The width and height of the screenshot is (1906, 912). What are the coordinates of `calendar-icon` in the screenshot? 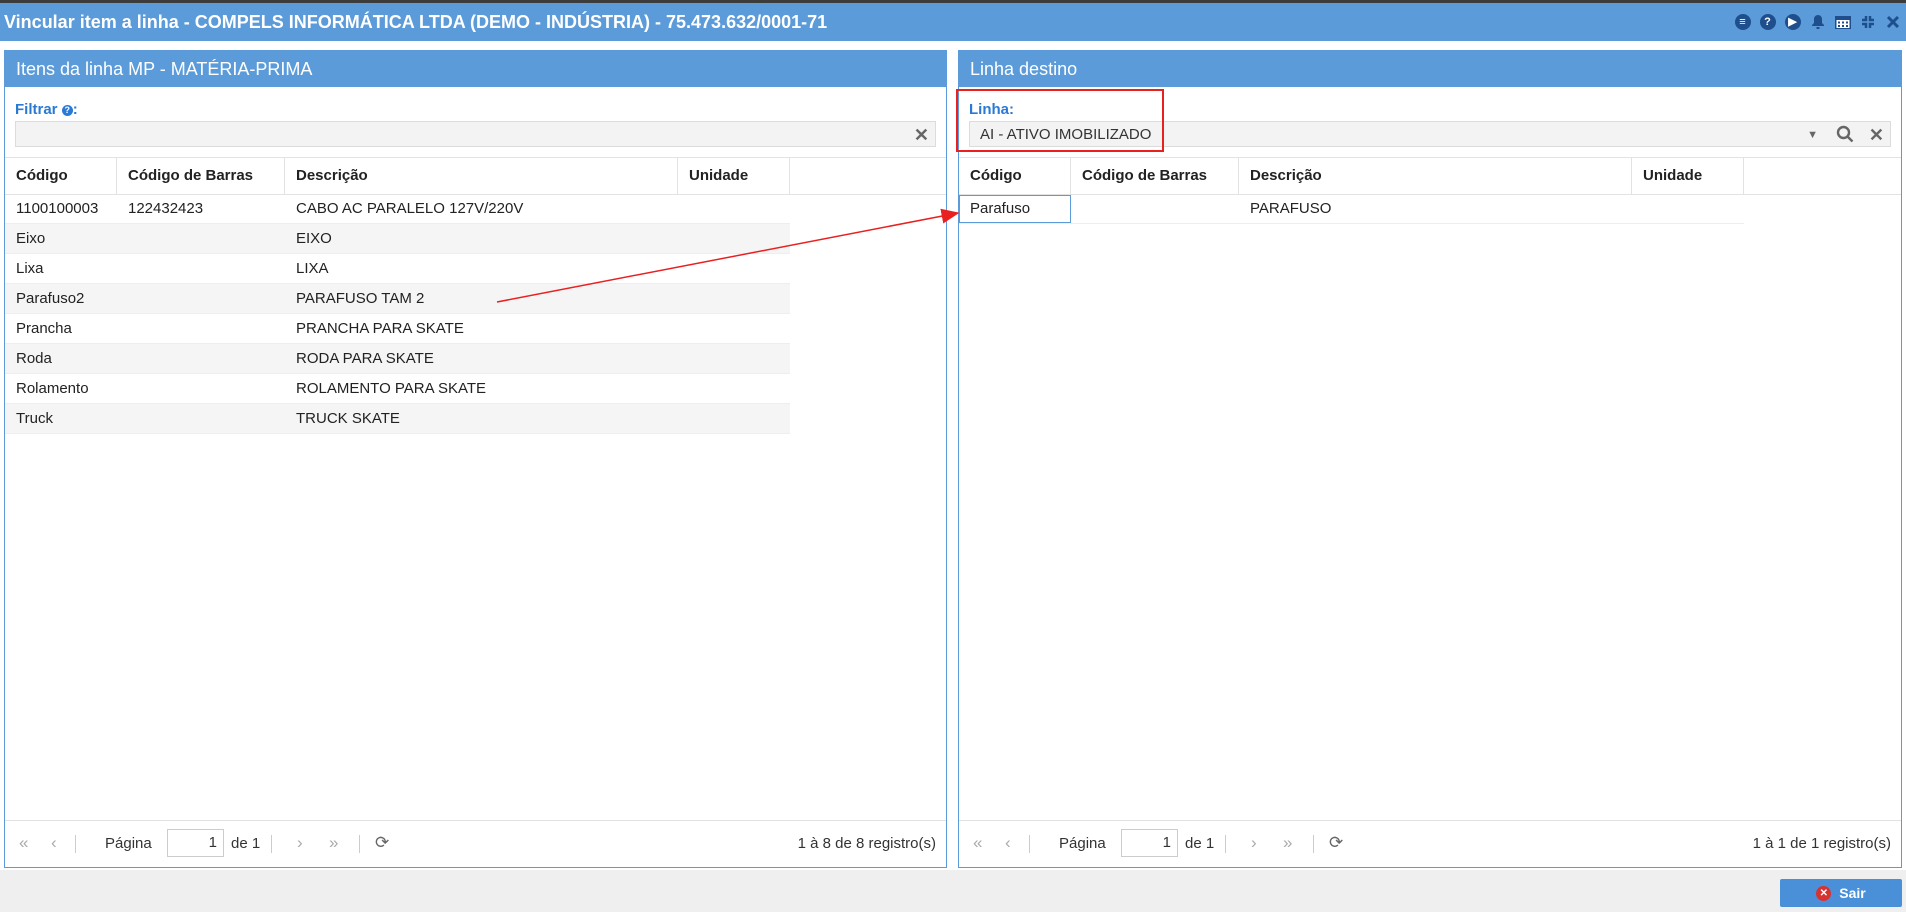 It's located at (1842, 22).